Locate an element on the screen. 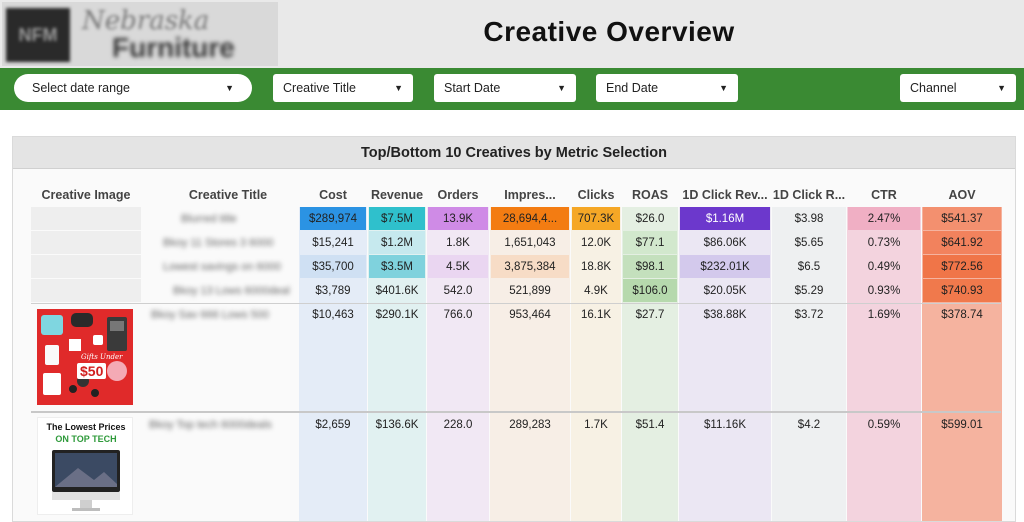 Image resolution: width=1024 pixels, height=522 pixels. ctr-cell: 2.47% is located at coordinates (884, 218).